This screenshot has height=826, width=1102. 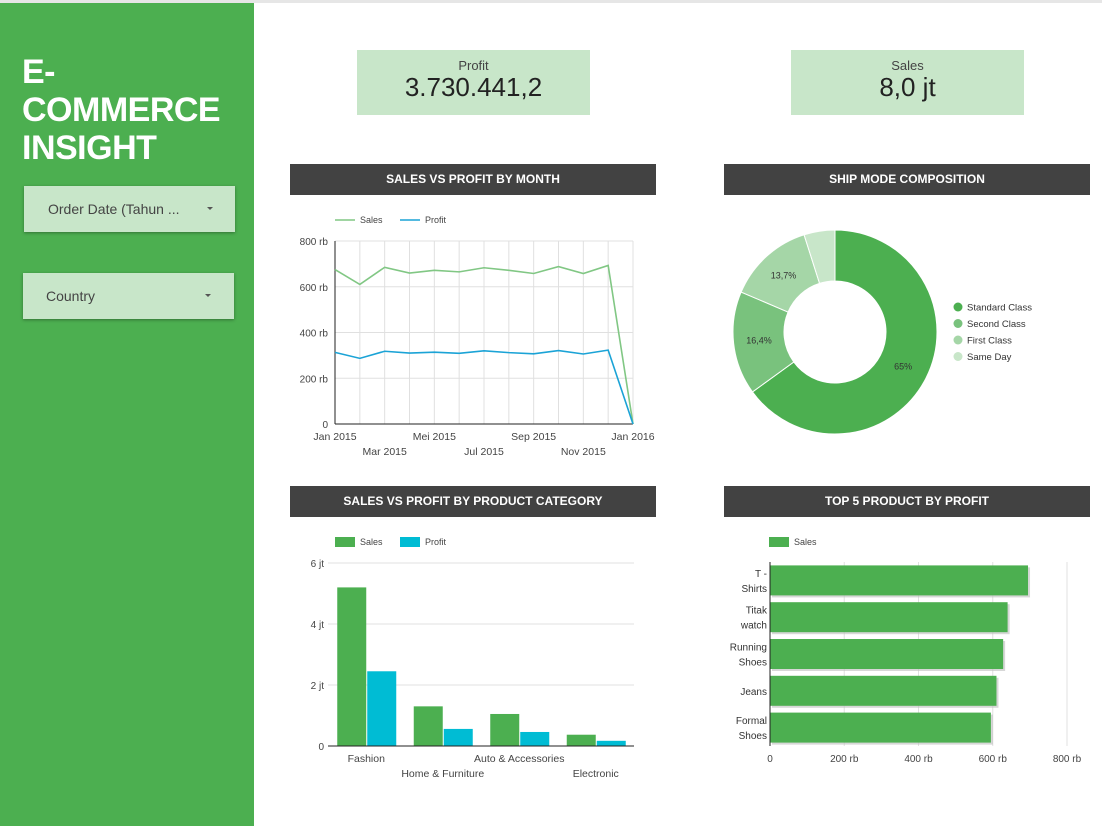 What do you see at coordinates (784, 275) in the screenshot?
I see `slice-label: 13,7%` at bounding box center [784, 275].